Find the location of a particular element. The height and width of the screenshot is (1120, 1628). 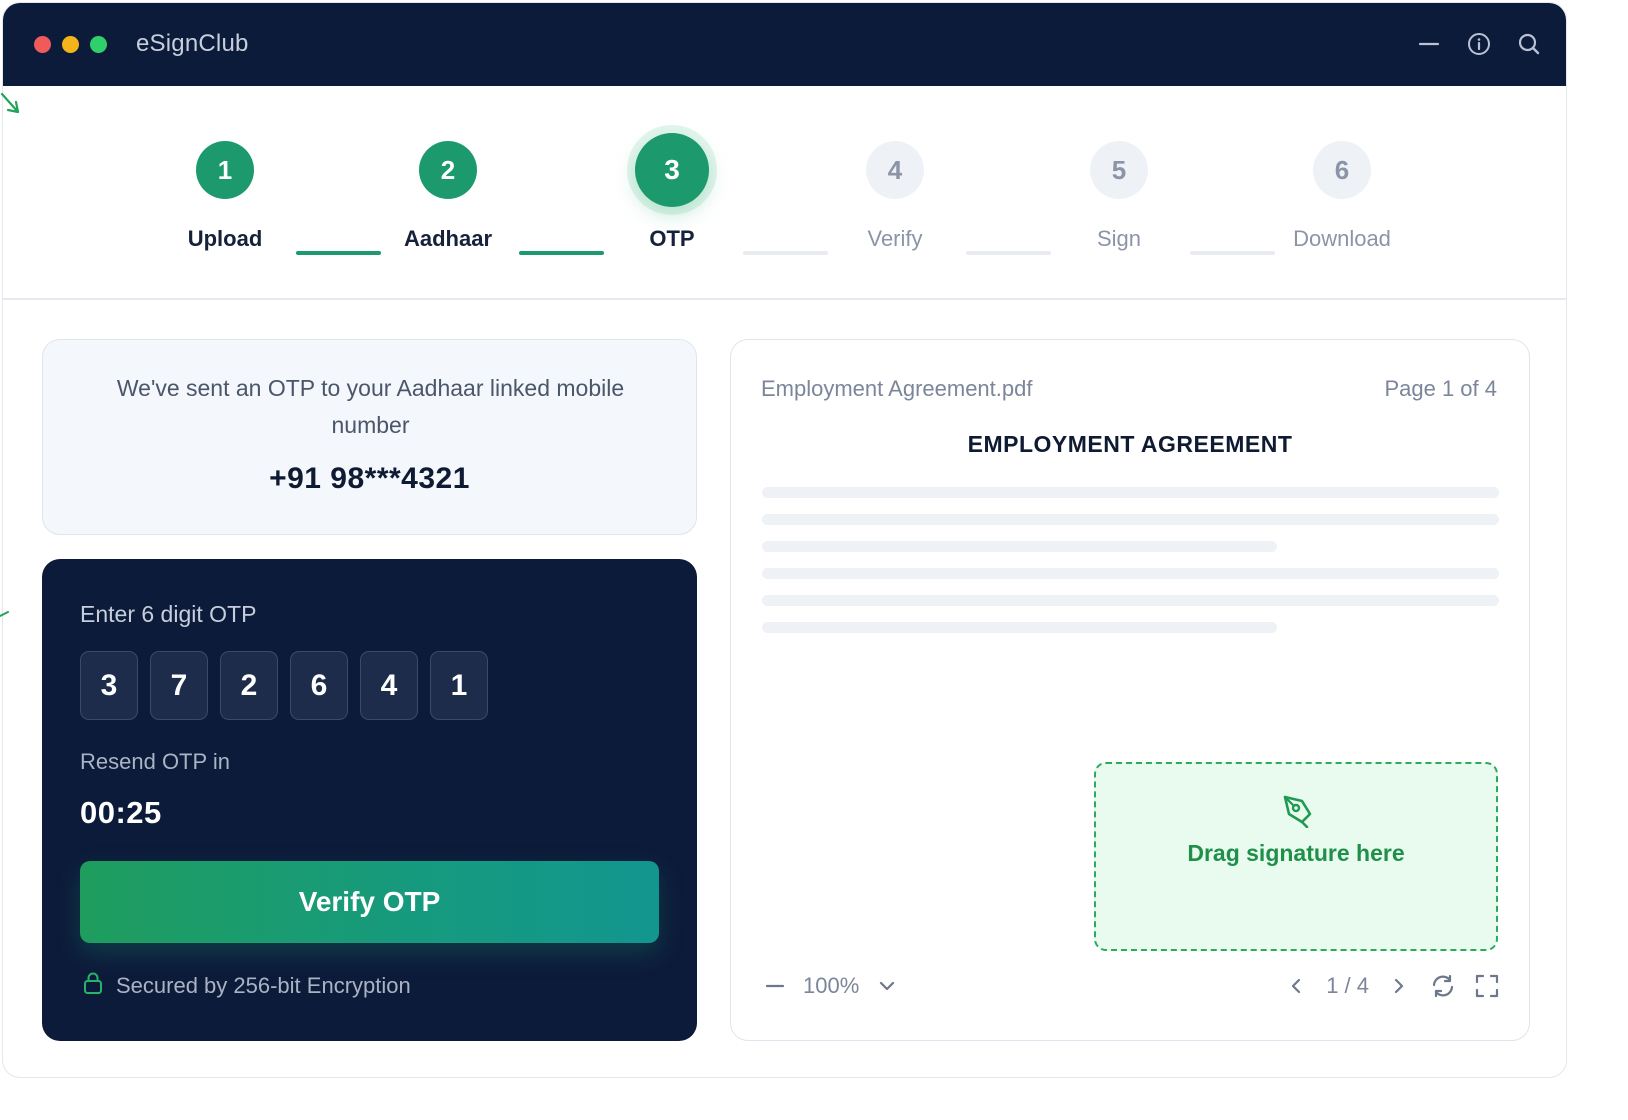

security-note: Secured by 256-bit Encryption is located at coordinates (246, 985).